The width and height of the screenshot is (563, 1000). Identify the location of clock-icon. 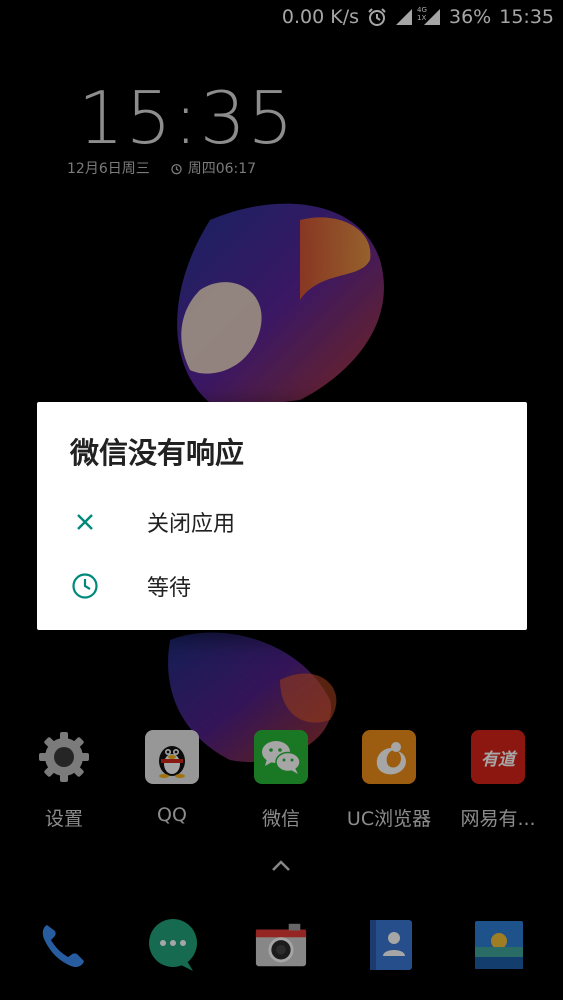
(85, 586).